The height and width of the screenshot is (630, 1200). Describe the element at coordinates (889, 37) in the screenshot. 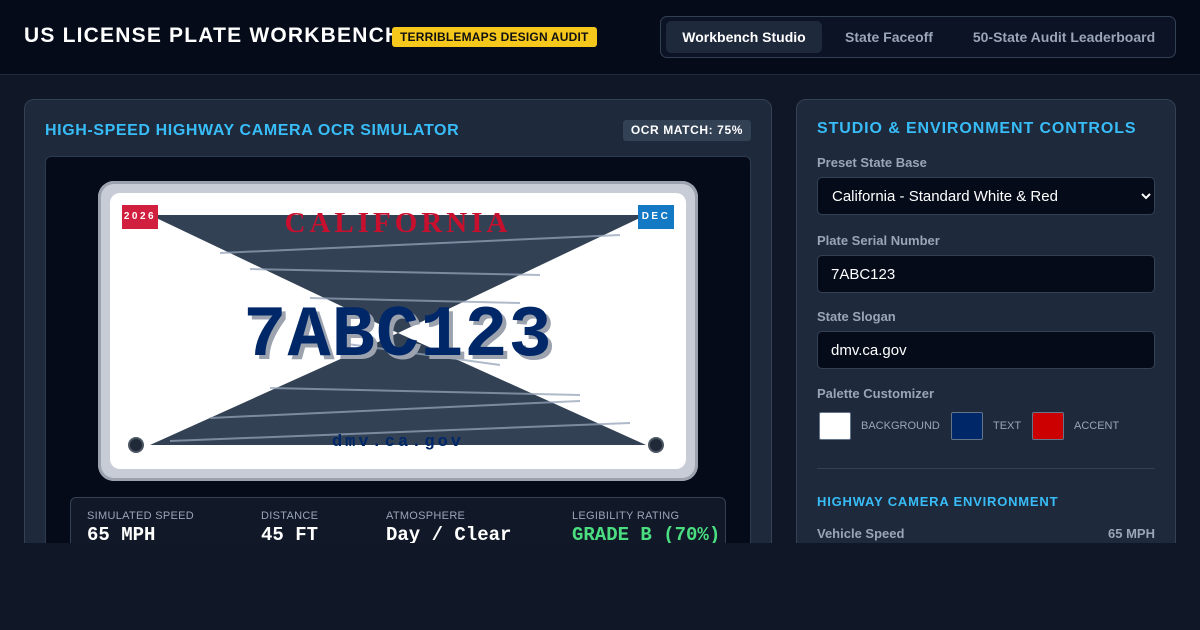

I see `tab-state-faceoff: State Faceoff` at that location.